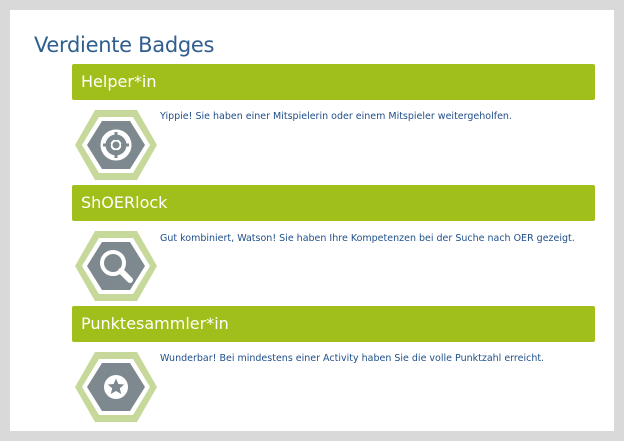 Image resolution: width=624 pixels, height=441 pixels. Describe the element at coordinates (116, 387) in the screenshot. I see `star-icon` at that location.